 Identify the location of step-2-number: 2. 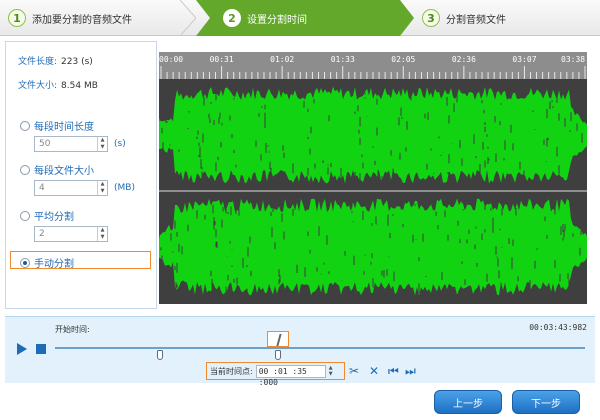
(232, 18).